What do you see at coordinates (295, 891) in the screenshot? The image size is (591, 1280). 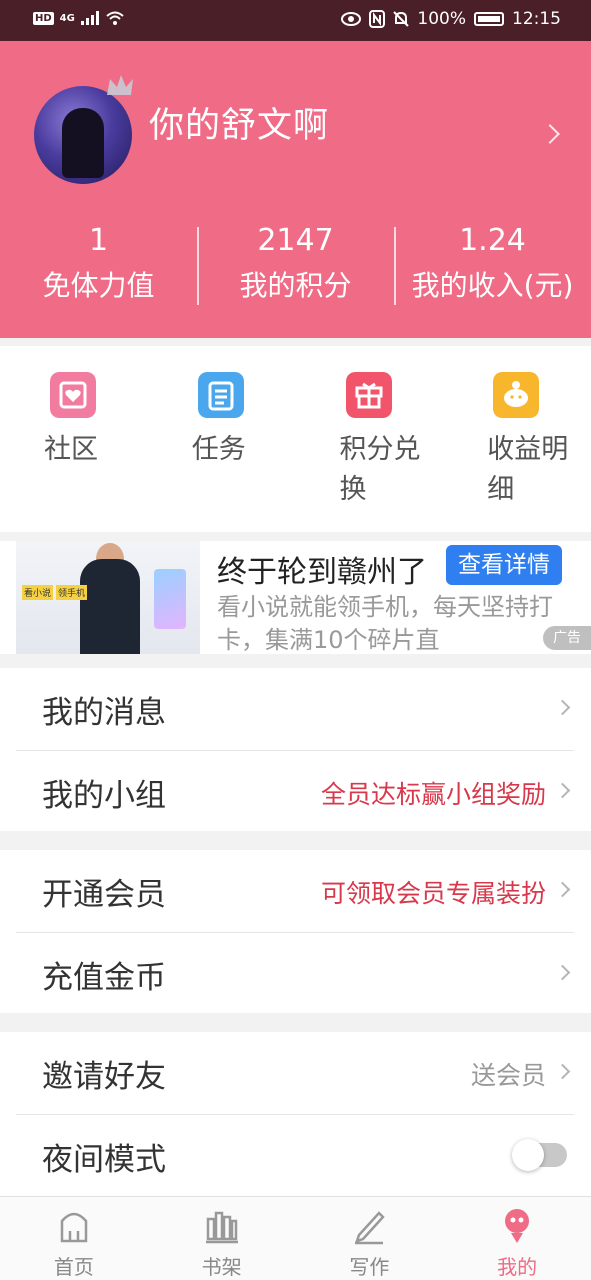 I see `menu-item-membership: 开通会员 可领取会员专属装扮` at bounding box center [295, 891].